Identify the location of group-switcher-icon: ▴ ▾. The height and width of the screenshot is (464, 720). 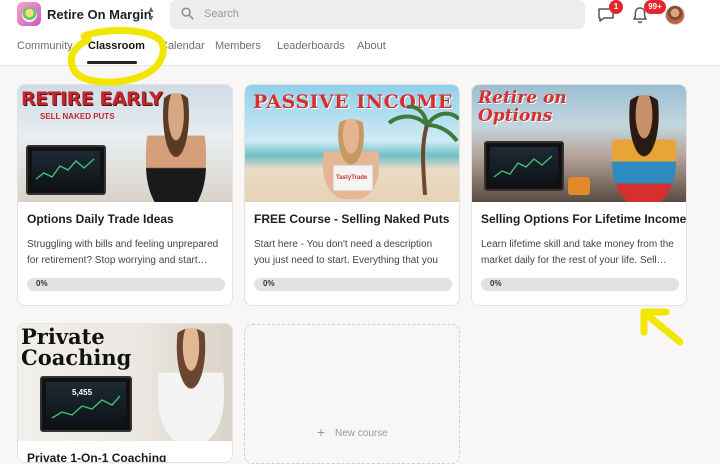
(151, 14).